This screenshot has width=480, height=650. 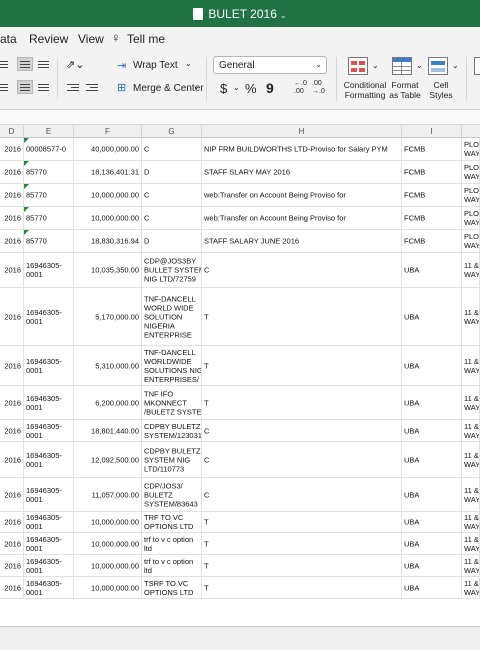 I want to click on currency-chevron-icon: ⌄, so click(x=236, y=87).